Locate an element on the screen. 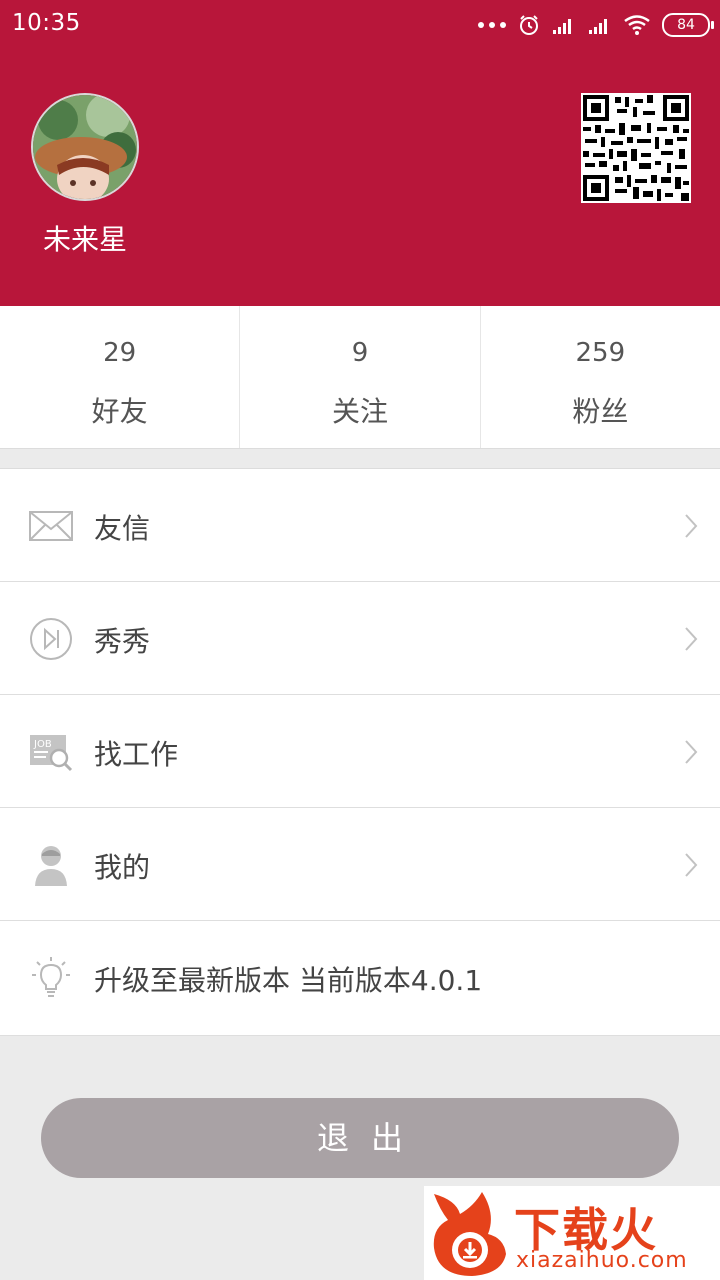 The image size is (720, 1280). watermark-url: xiazaihuo.com is located at coordinates (602, 1260).